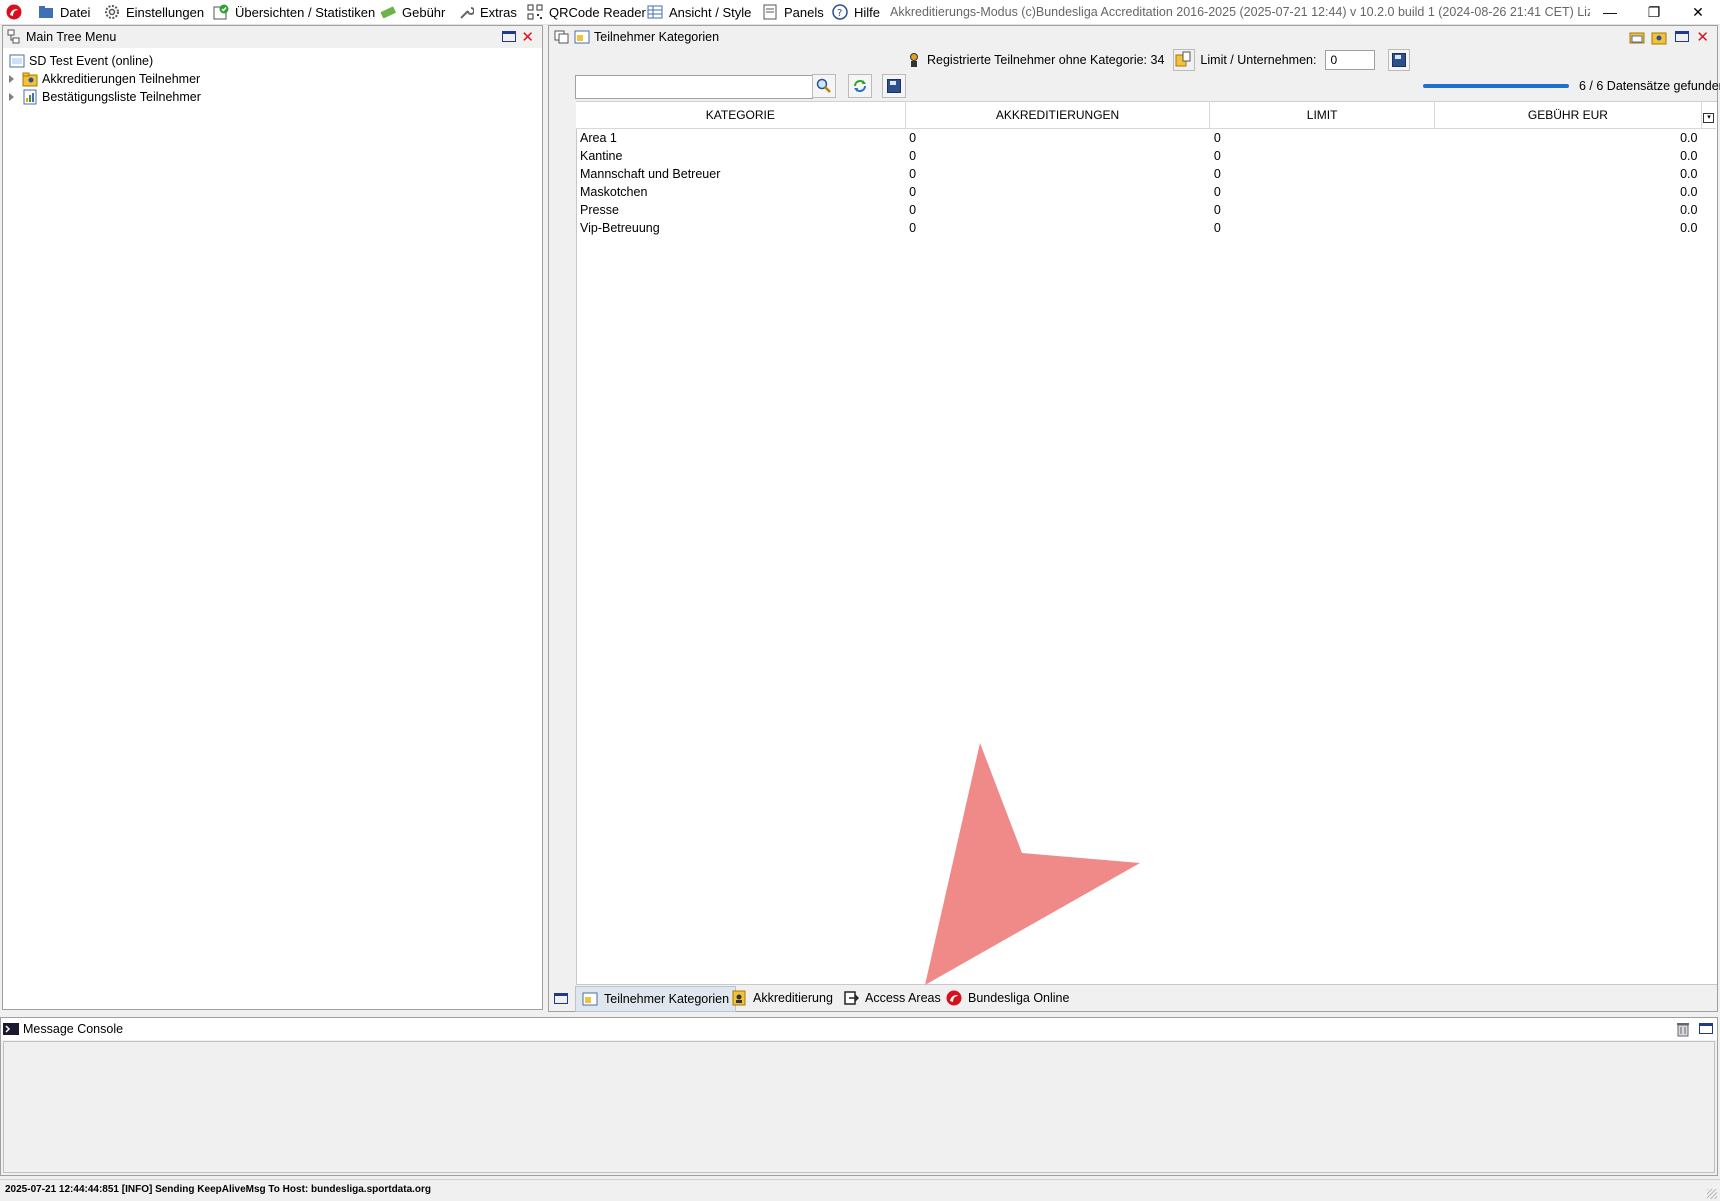  I want to click on limit-label: Limit / Unternehmen:, so click(1258, 60).